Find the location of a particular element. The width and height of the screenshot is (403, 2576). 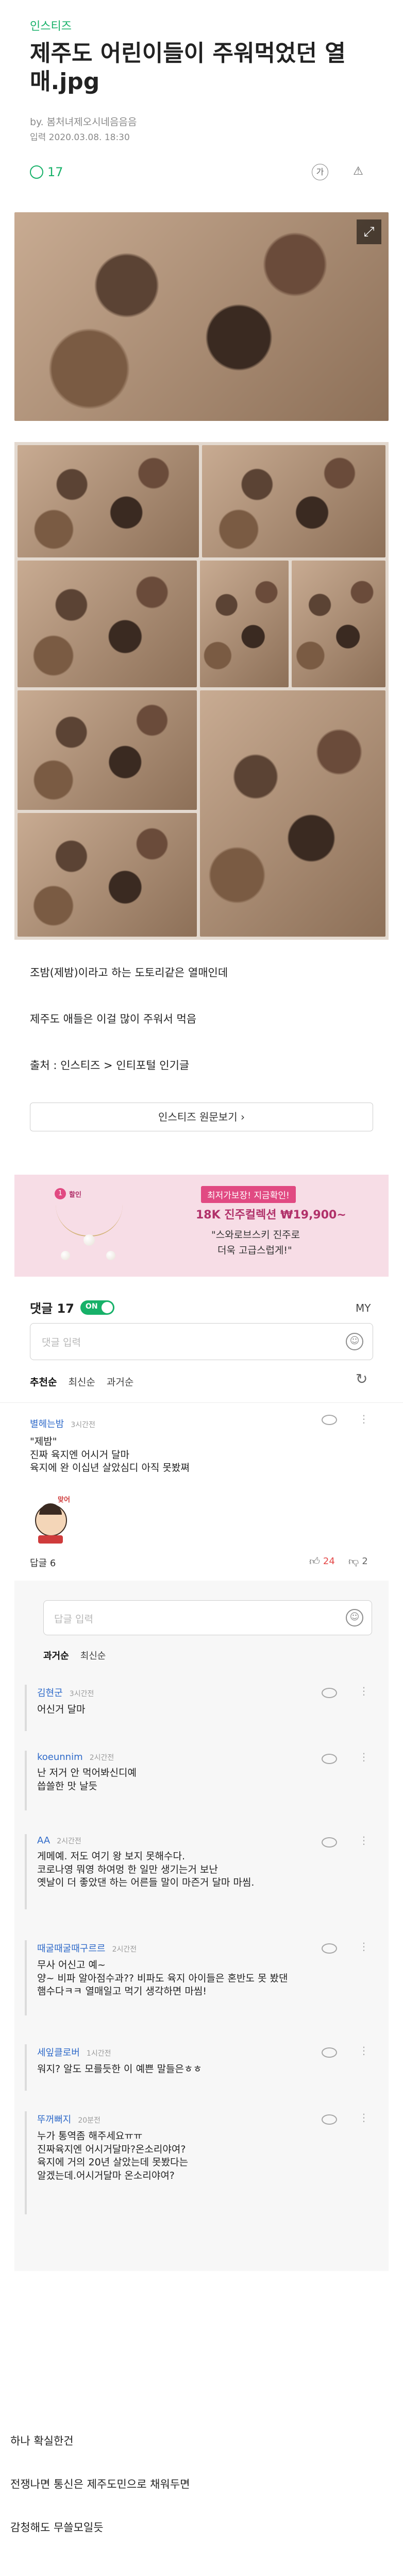

expand-icon: ⤢ is located at coordinates (369, 231).